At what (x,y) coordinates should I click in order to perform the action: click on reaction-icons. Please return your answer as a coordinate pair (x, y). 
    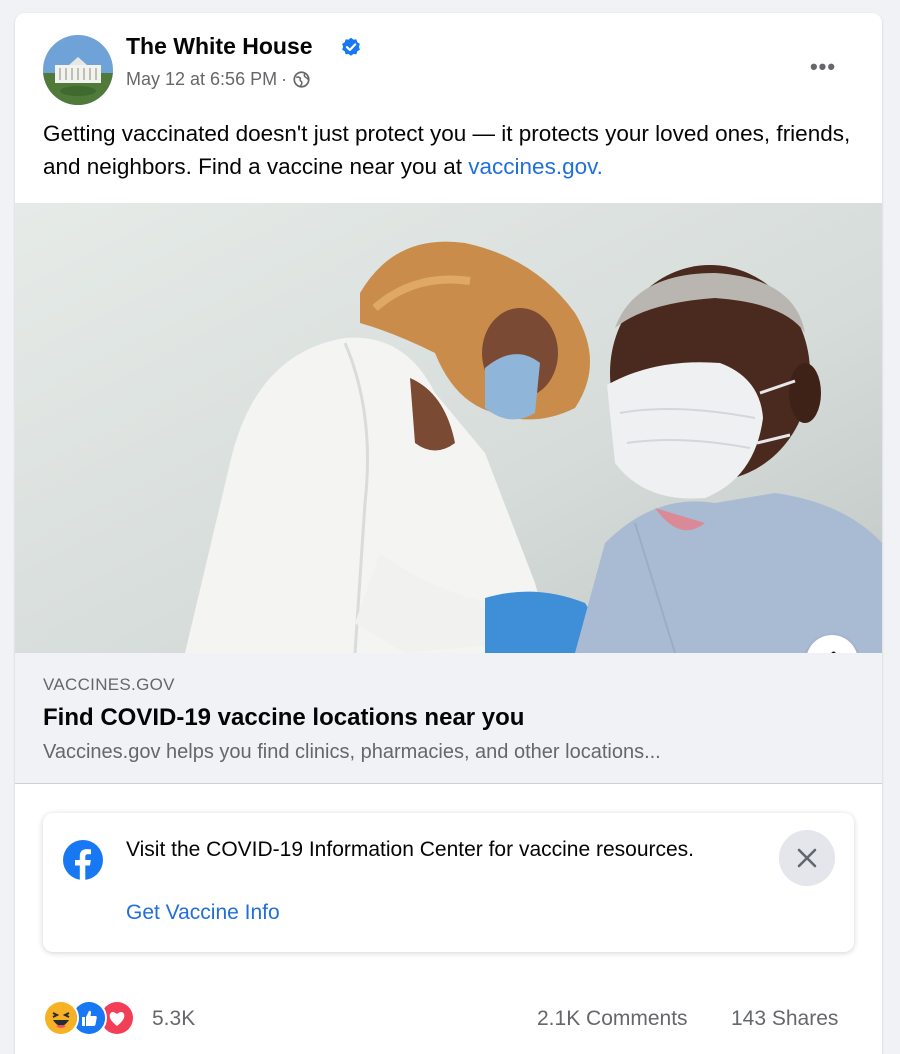
    Looking at the image, I should click on (89, 1018).